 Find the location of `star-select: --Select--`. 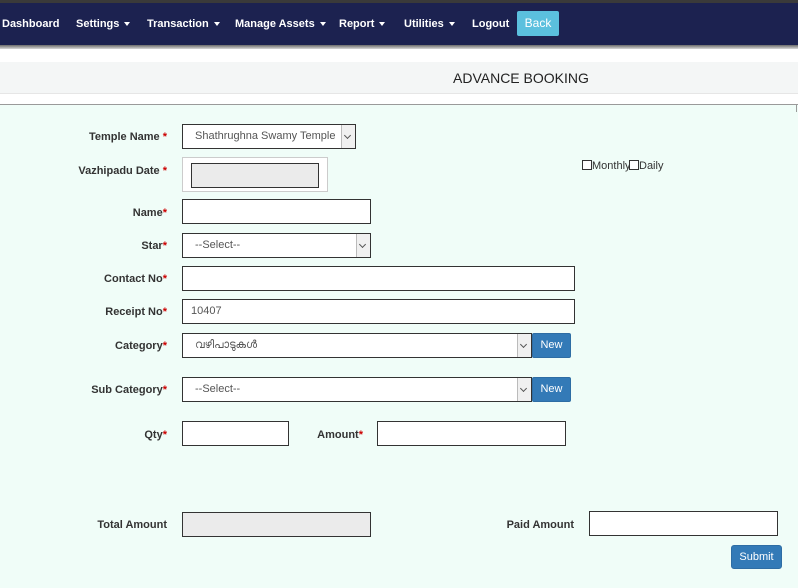

star-select: --Select-- is located at coordinates (276, 245).